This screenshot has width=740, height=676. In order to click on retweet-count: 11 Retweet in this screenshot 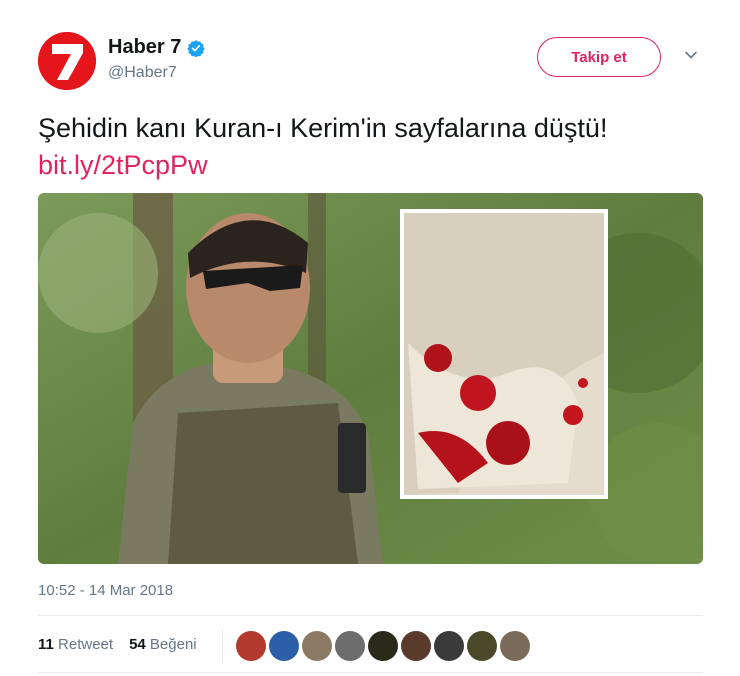, I will do `click(75, 644)`.